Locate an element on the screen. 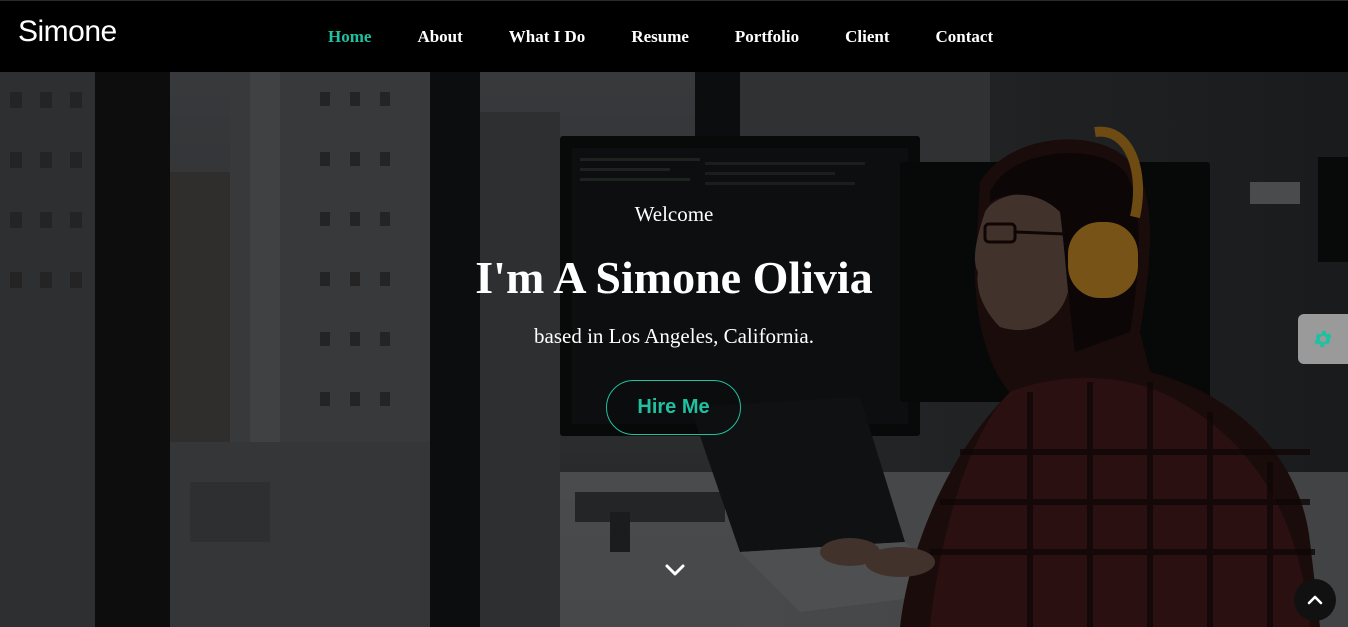 This screenshot has height=627, width=1348. hero-headline: I'm A Simone Olivia is located at coordinates (674, 277).